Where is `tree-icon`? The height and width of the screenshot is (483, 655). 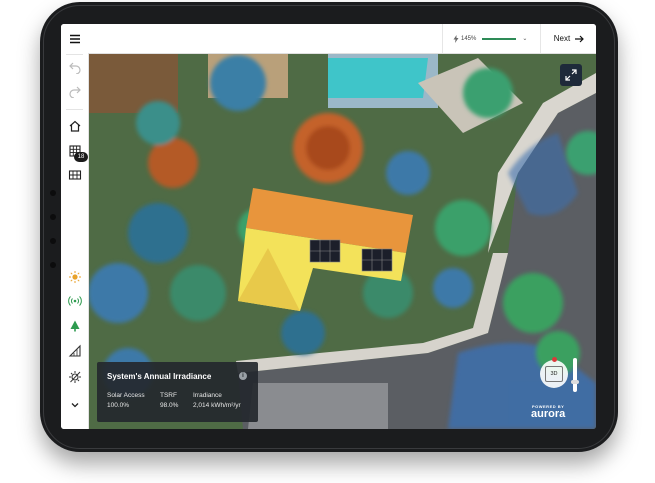
tree-icon is located at coordinates (74, 326).